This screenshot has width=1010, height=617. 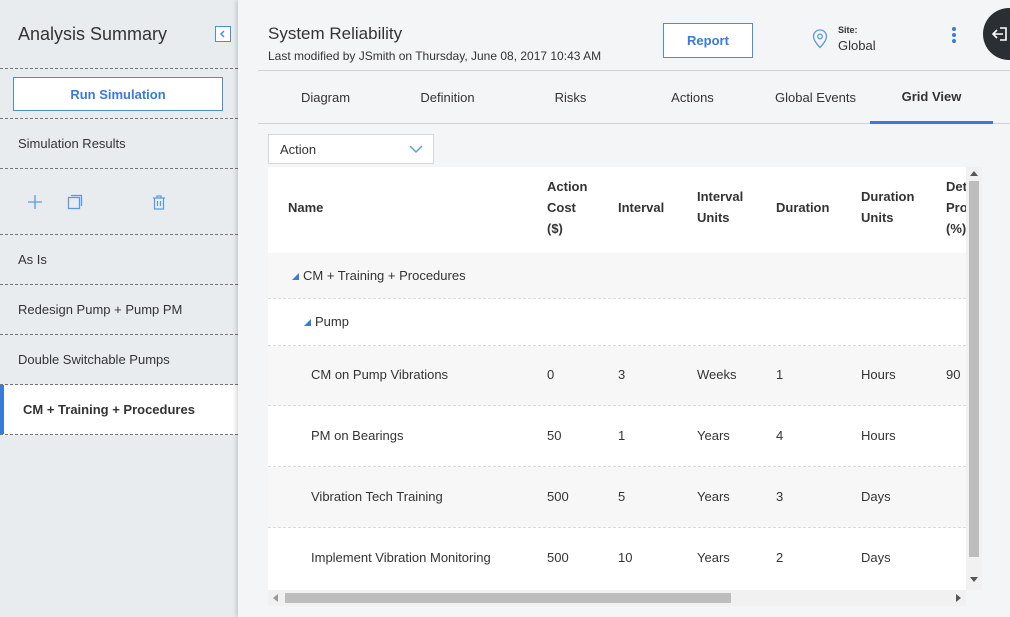 What do you see at coordinates (625, 557) in the screenshot?
I see `cell-interval: 10` at bounding box center [625, 557].